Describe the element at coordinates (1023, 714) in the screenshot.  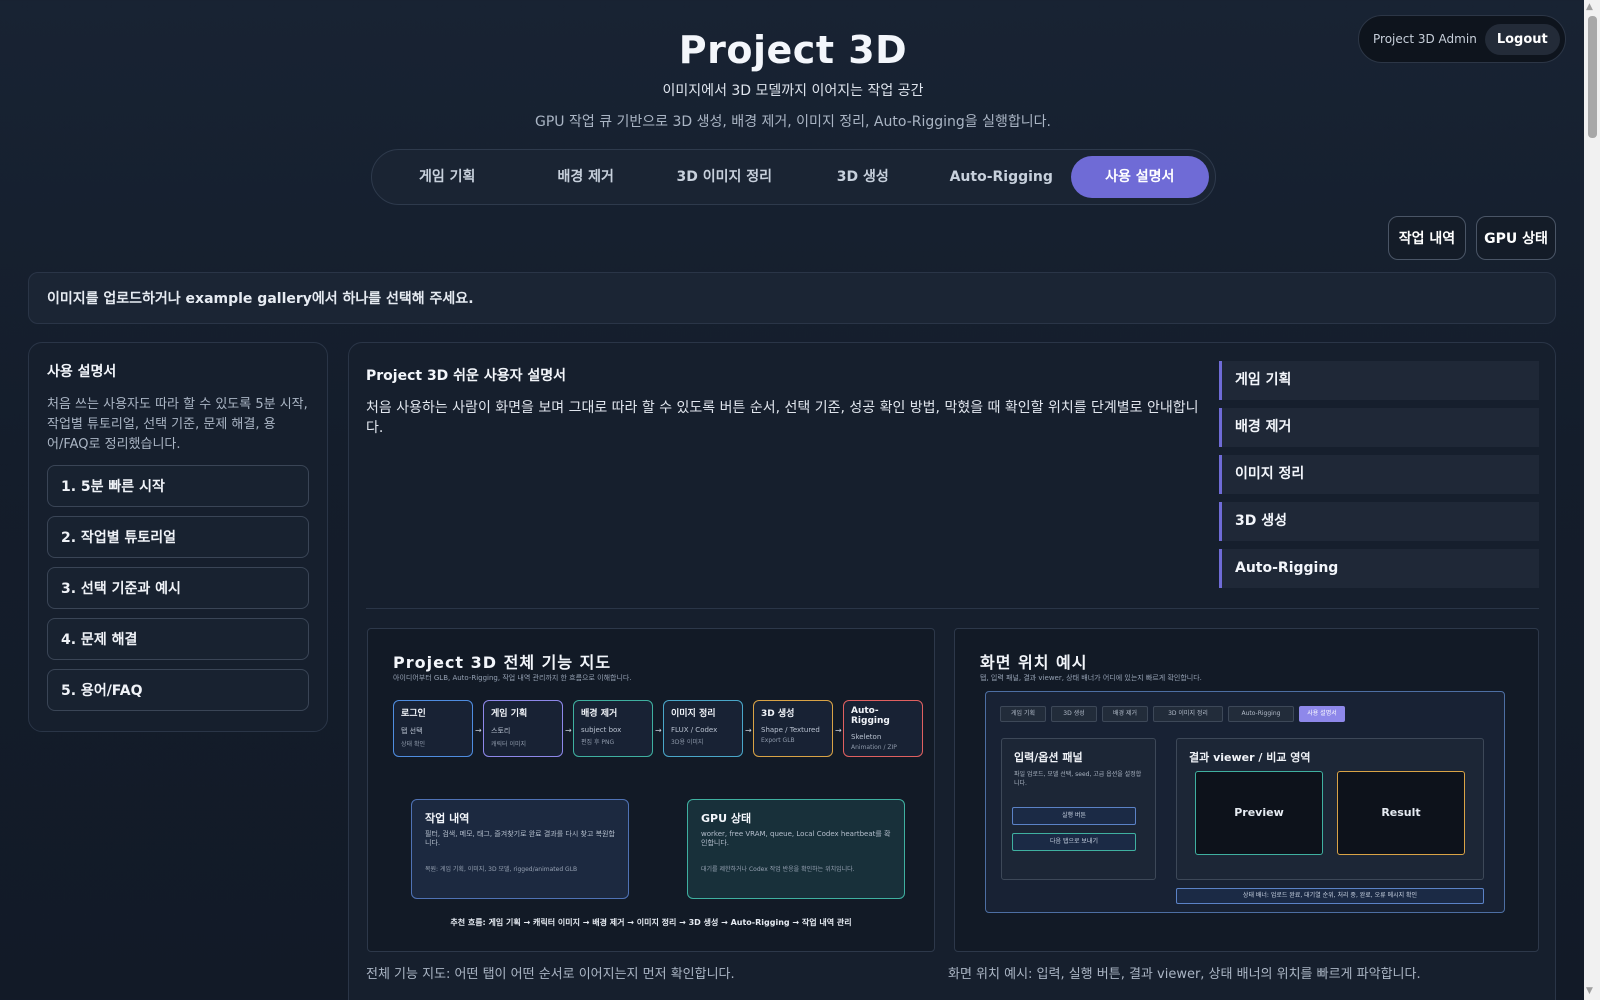
I see `mockup-tab: 게임 기획` at that location.